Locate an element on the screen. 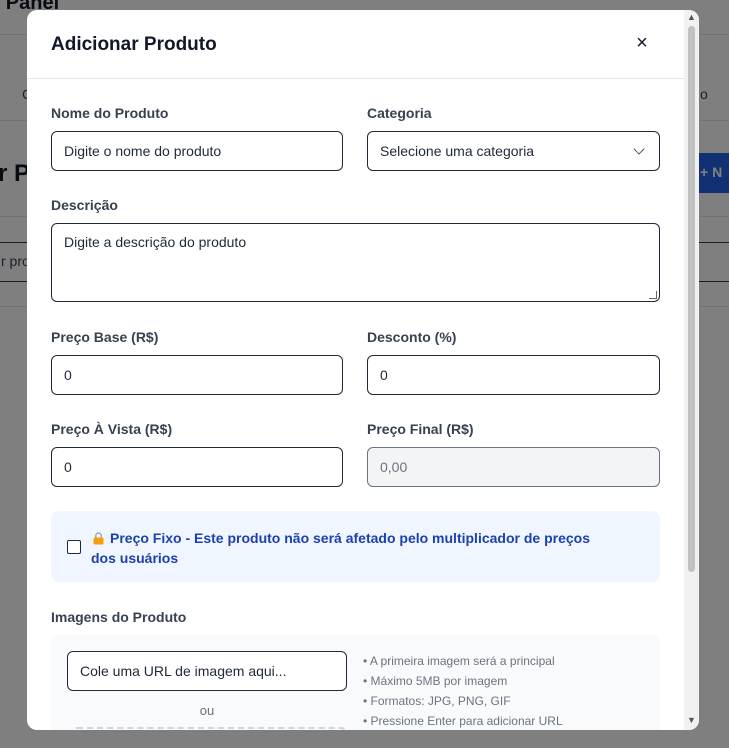 This screenshot has height=748, width=729. image-dropzone is located at coordinates (209, 728).